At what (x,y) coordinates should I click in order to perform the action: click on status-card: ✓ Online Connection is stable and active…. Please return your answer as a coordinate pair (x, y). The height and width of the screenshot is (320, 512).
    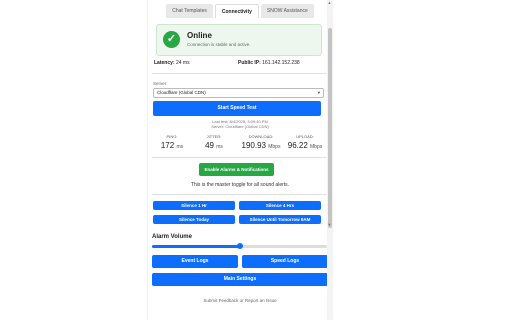
    Looking at the image, I should click on (239, 40).